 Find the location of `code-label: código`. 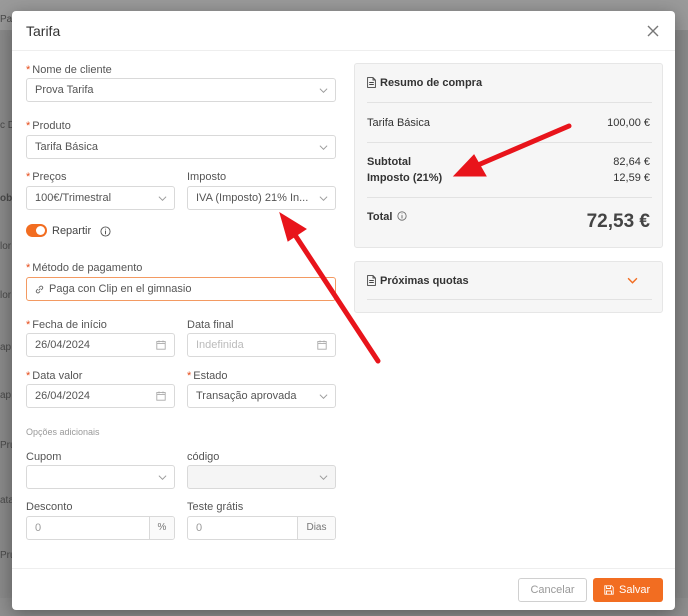

code-label: código is located at coordinates (203, 457).